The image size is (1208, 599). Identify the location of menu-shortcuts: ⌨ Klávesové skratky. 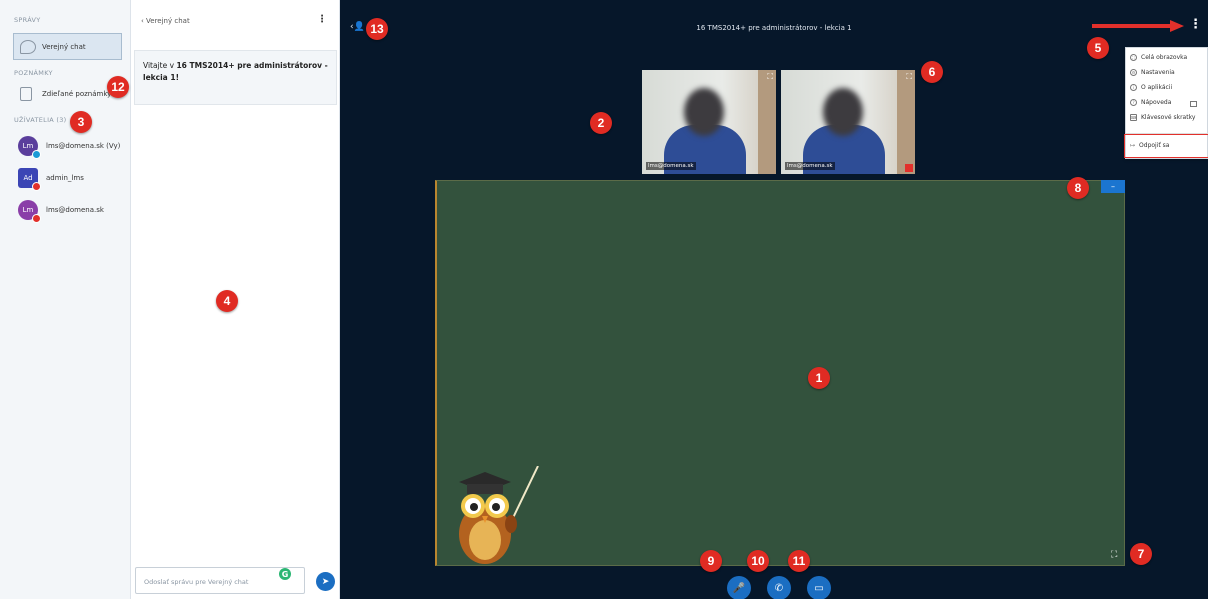
(1162, 117).